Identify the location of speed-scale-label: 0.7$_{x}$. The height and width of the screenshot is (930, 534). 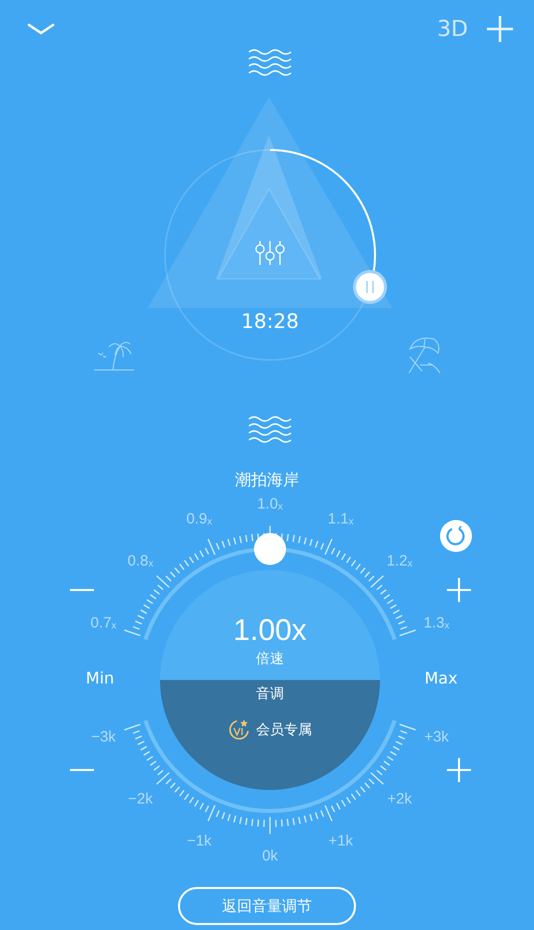
(103, 623).